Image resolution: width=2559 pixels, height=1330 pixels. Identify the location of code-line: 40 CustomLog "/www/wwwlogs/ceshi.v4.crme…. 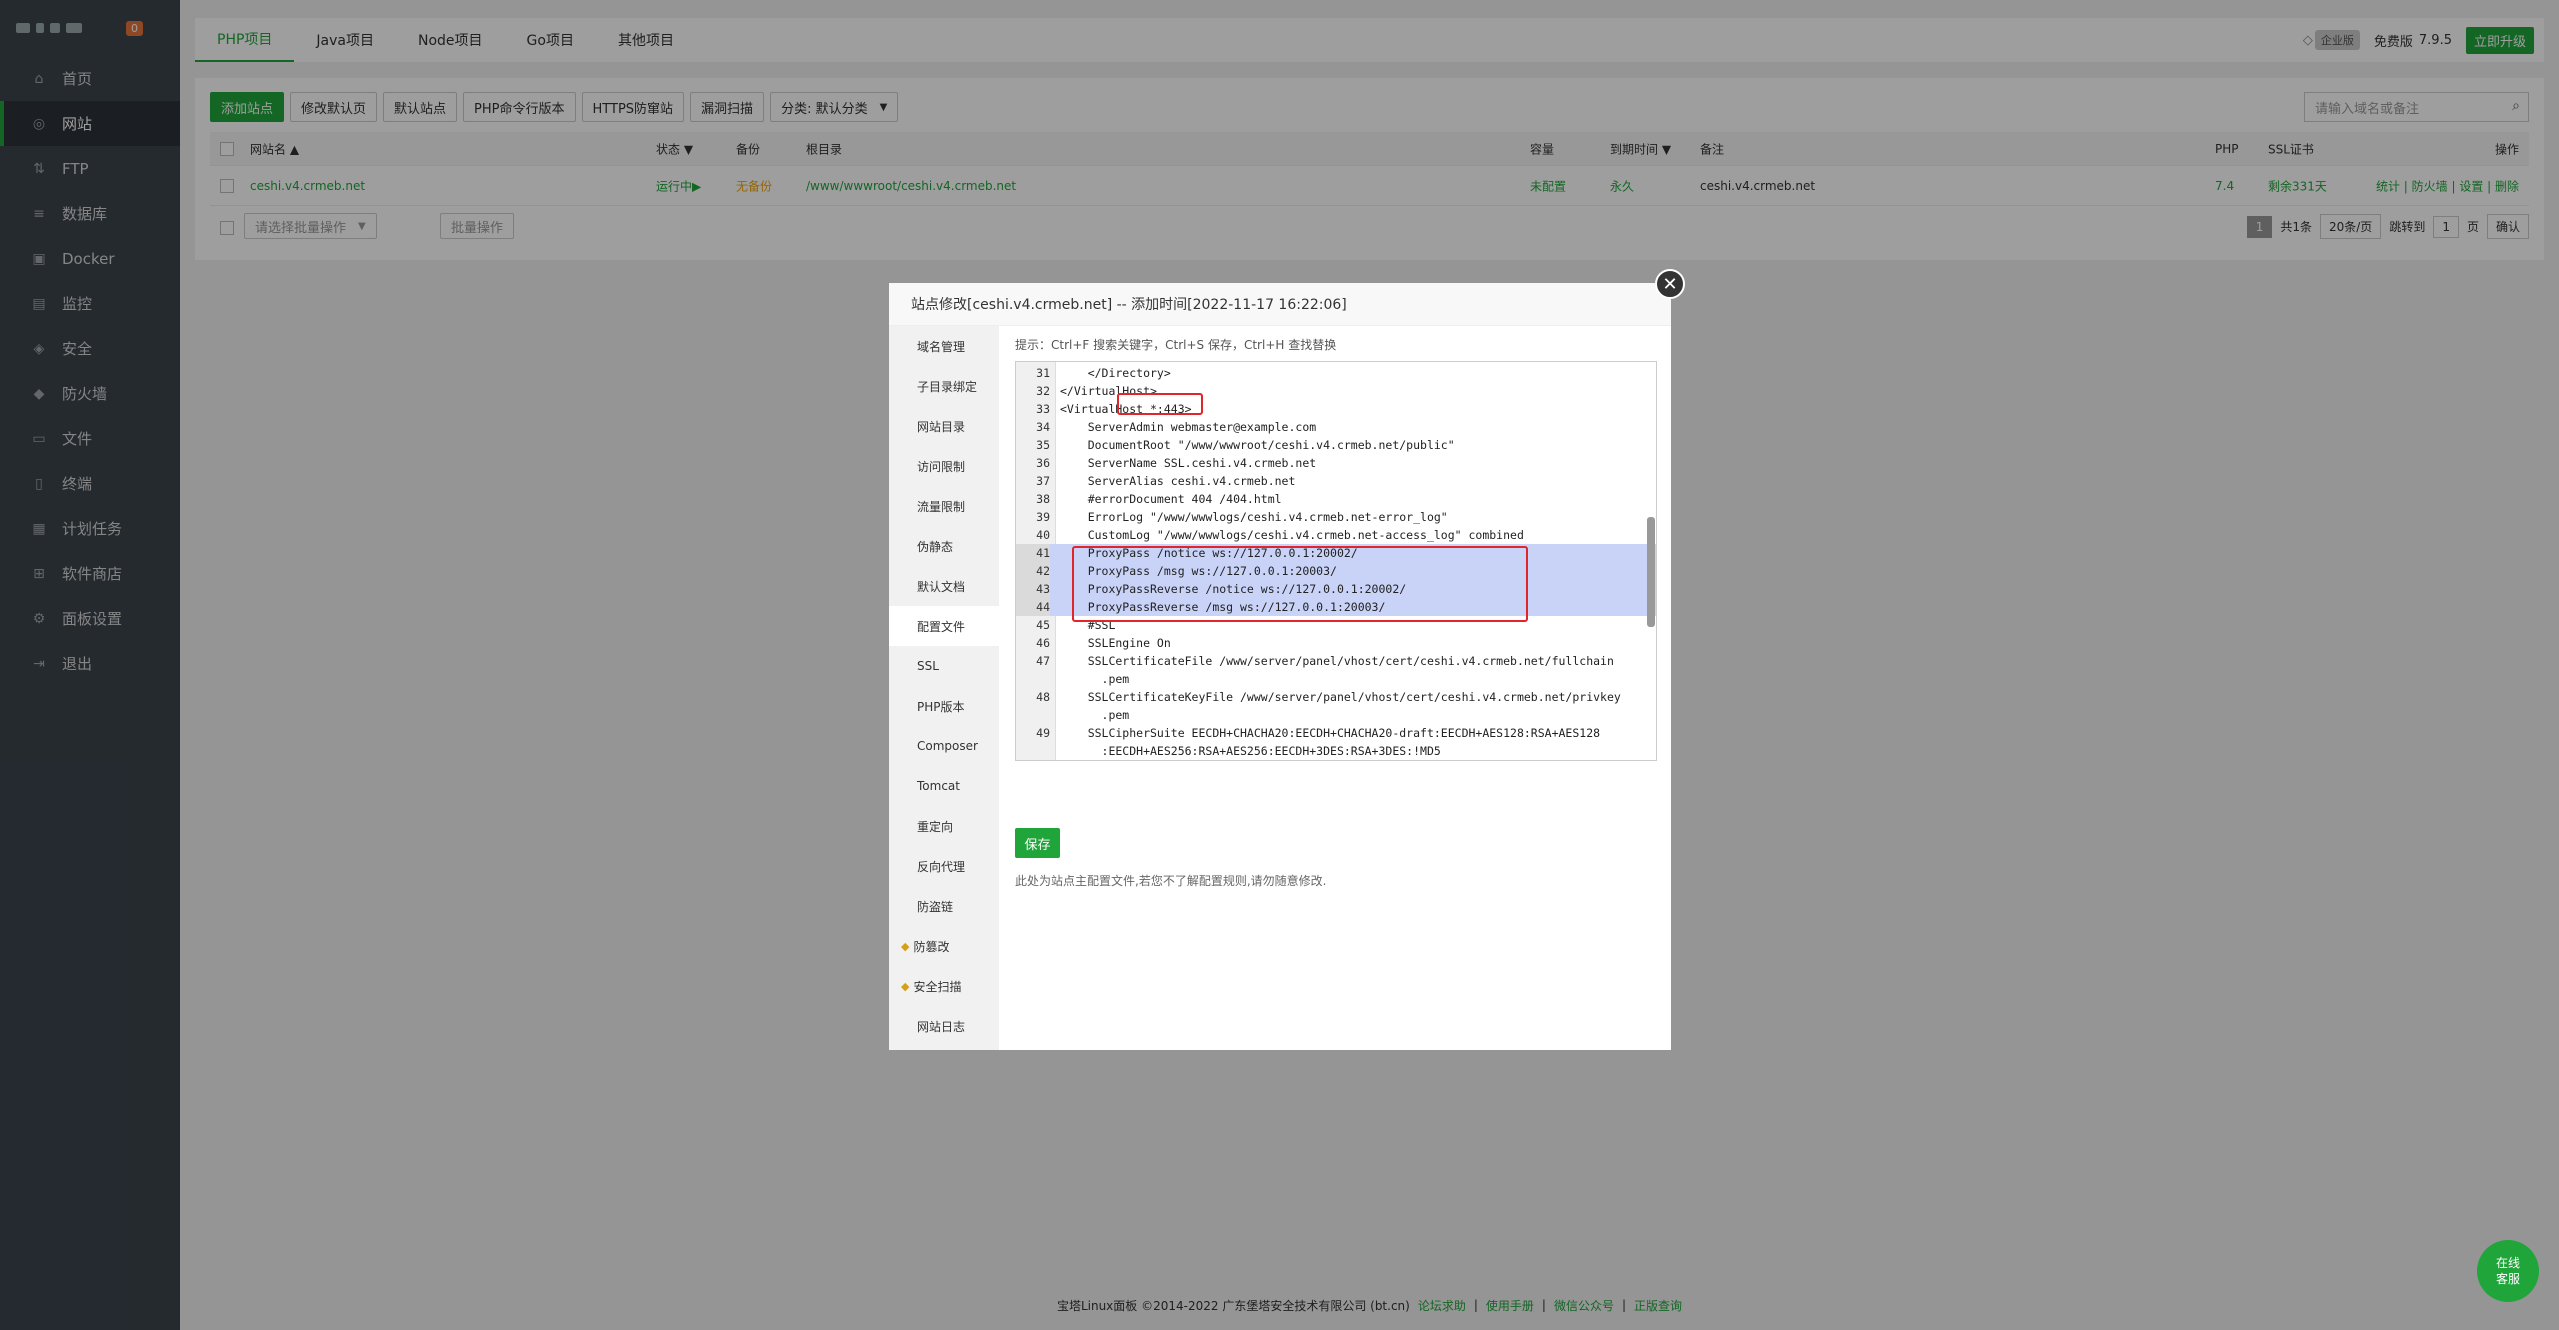
(1336, 535).